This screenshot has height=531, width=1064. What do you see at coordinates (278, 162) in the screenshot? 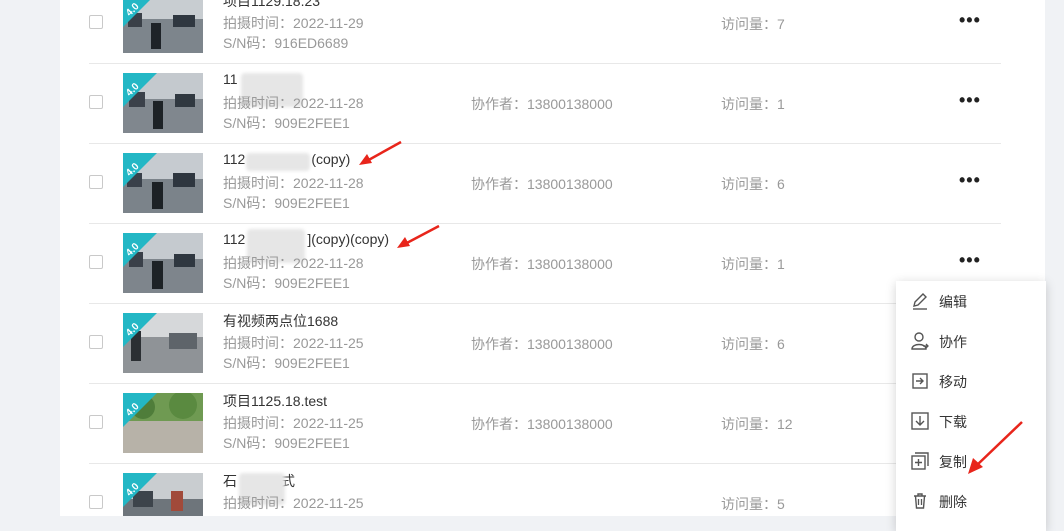
I see `redacted-text` at bounding box center [278, 162].